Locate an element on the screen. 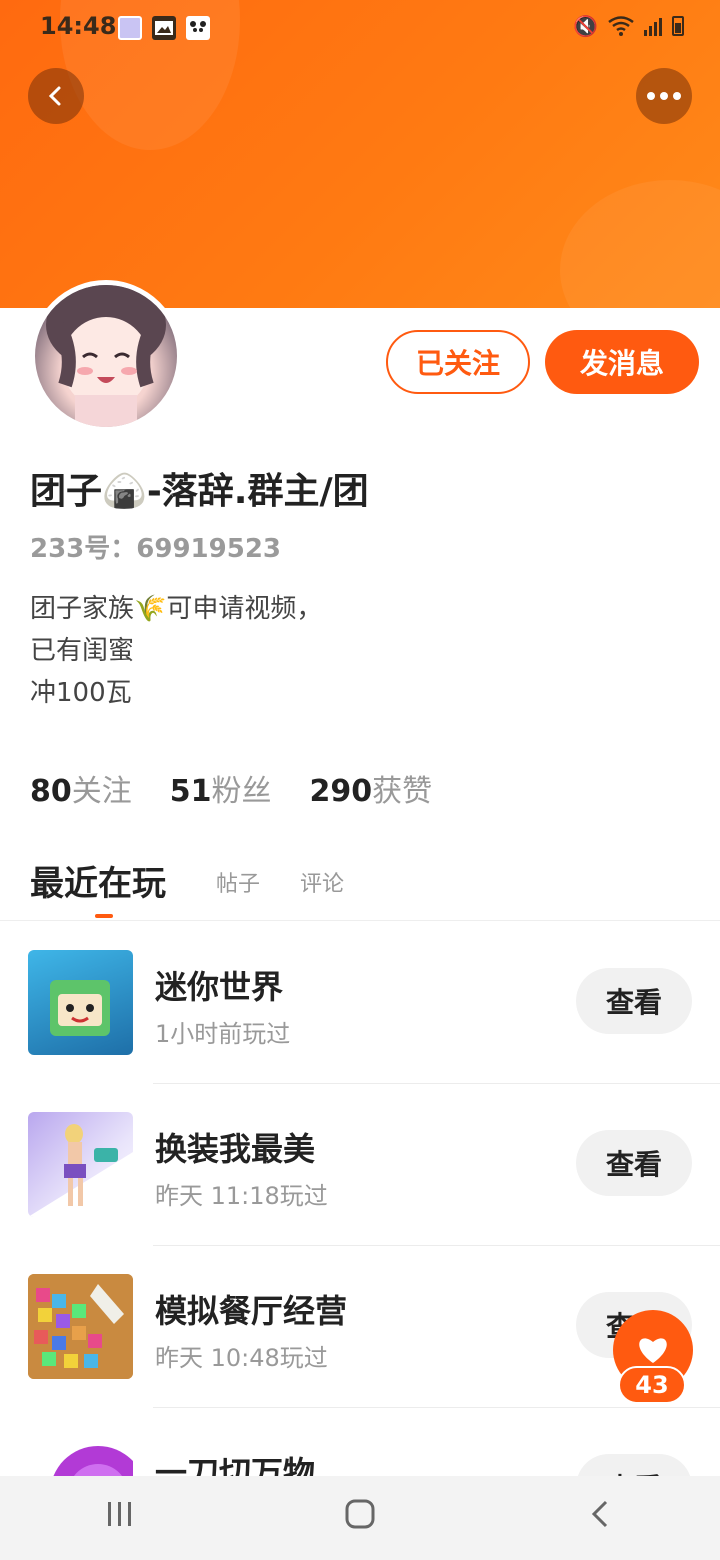  status-time: 14:48 is located at coordinates (78, 26).